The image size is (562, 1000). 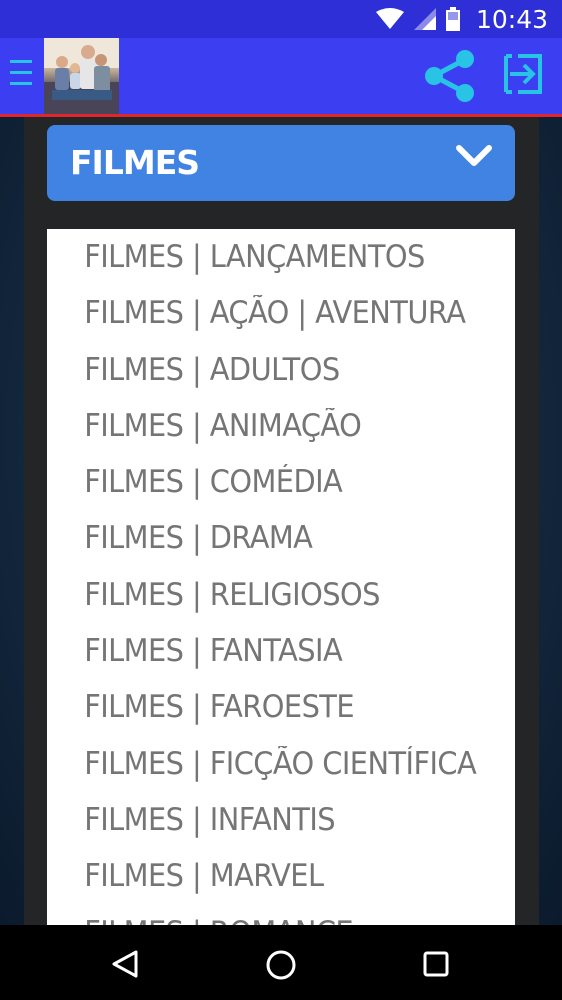 I want to click on list-item: FILMES | INFANTIS, so click(x=264, y=820).